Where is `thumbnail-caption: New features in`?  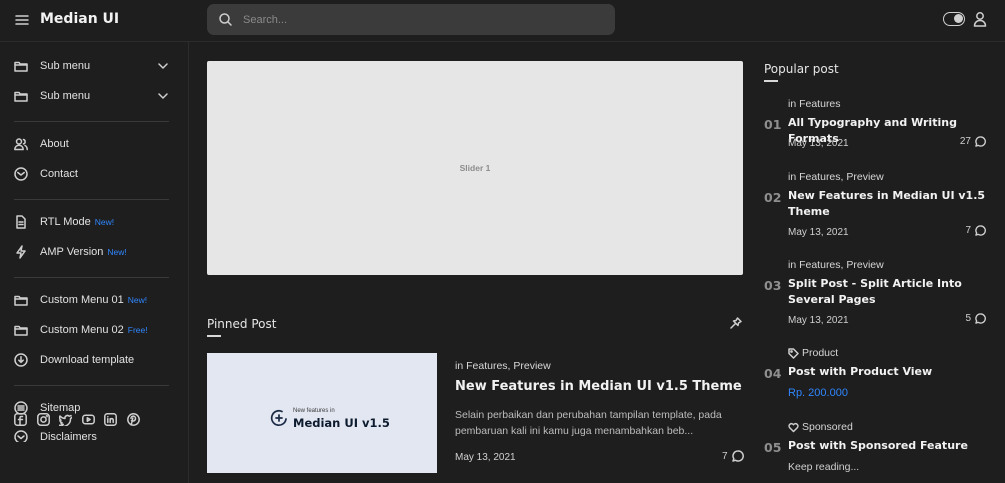 thumbnail-caption: New features in is located at coordinates (314, 411).